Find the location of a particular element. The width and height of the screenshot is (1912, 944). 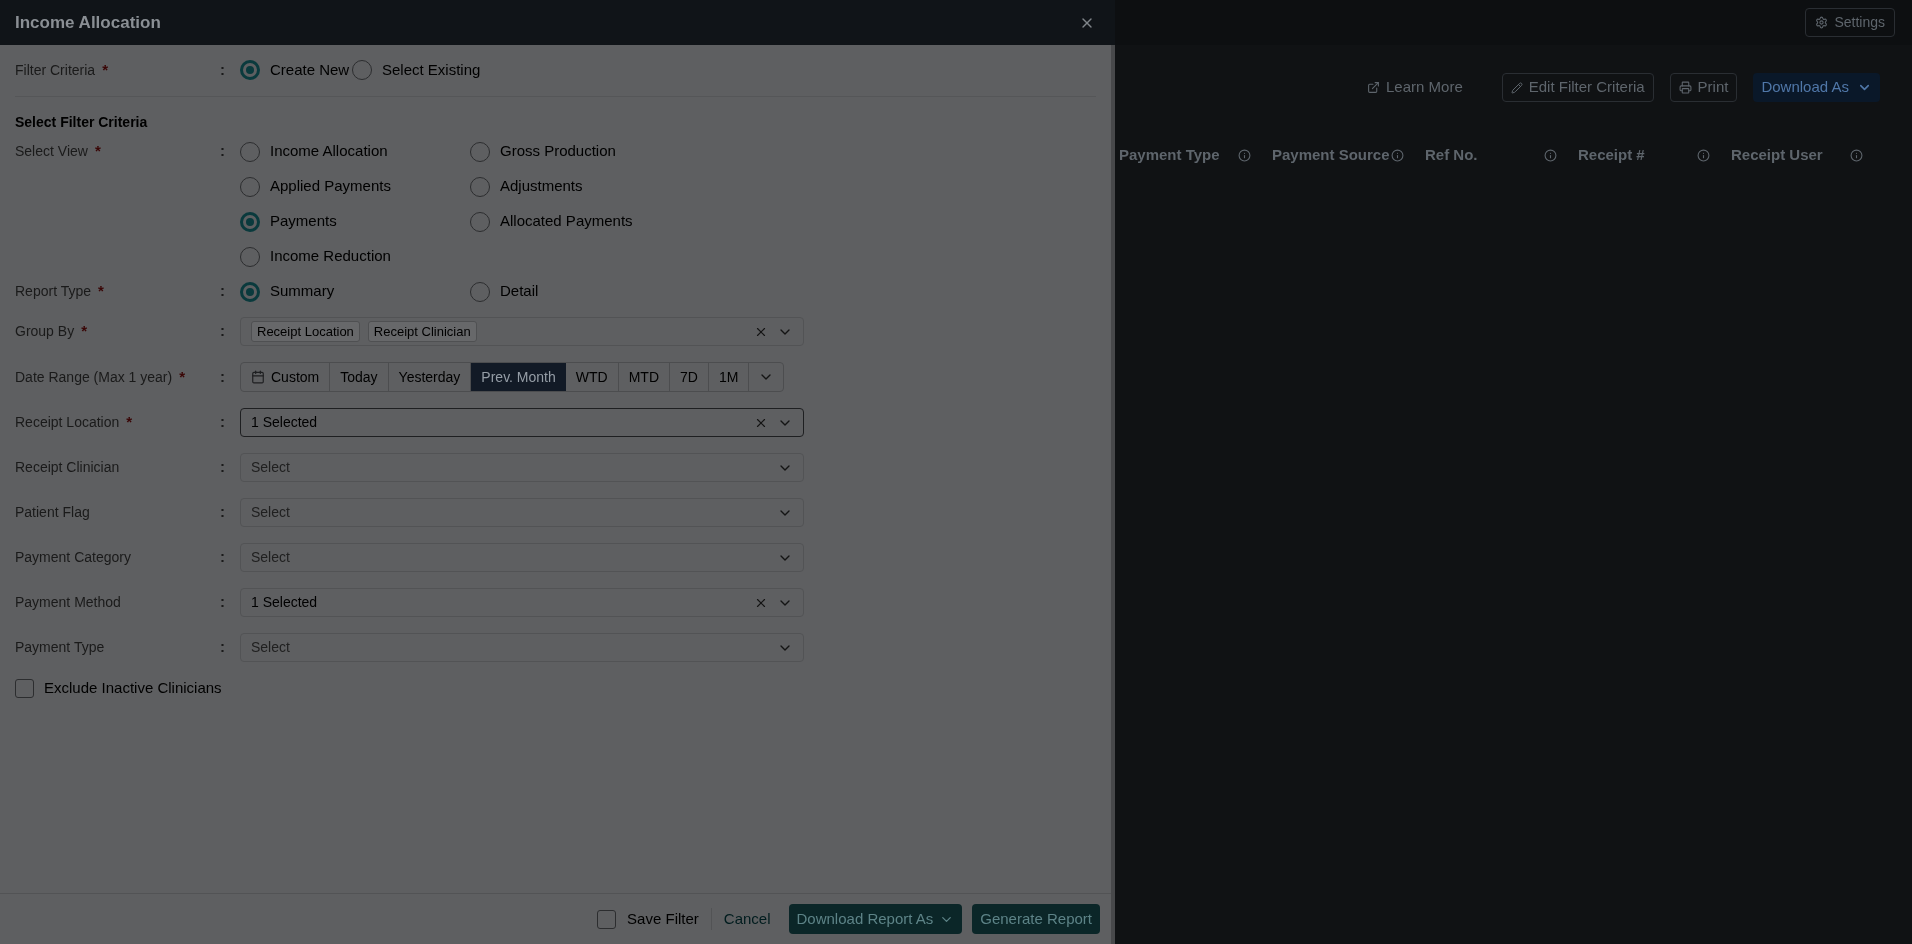

radio-label: Adjustments is located at coordinates (541, 186).